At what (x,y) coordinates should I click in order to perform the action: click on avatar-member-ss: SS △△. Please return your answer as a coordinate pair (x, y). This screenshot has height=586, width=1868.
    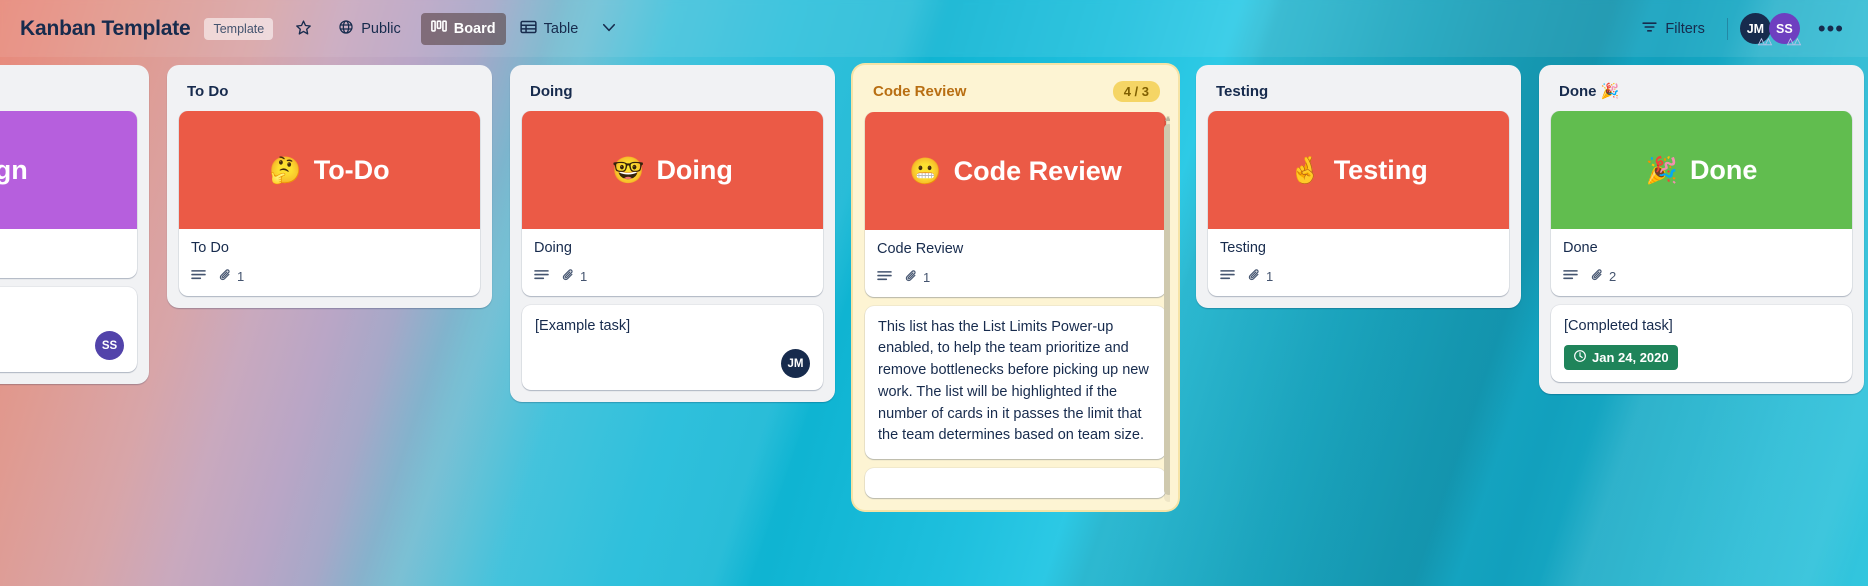
    Looking at the image, I should click on (1784, 29).